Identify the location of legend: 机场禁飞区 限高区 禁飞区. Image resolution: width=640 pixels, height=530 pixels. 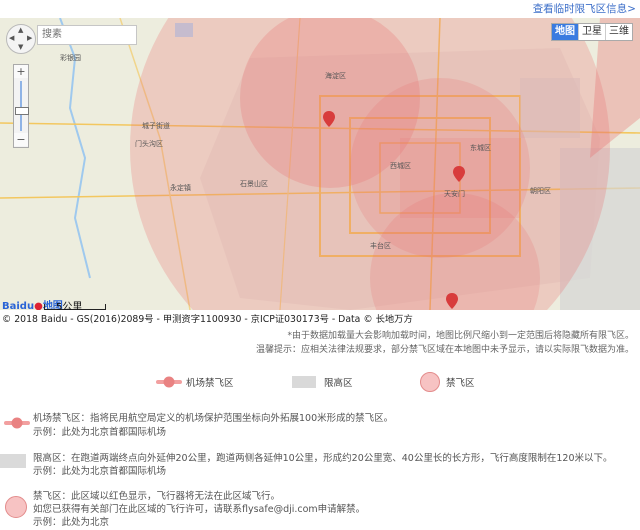
(320, 382).